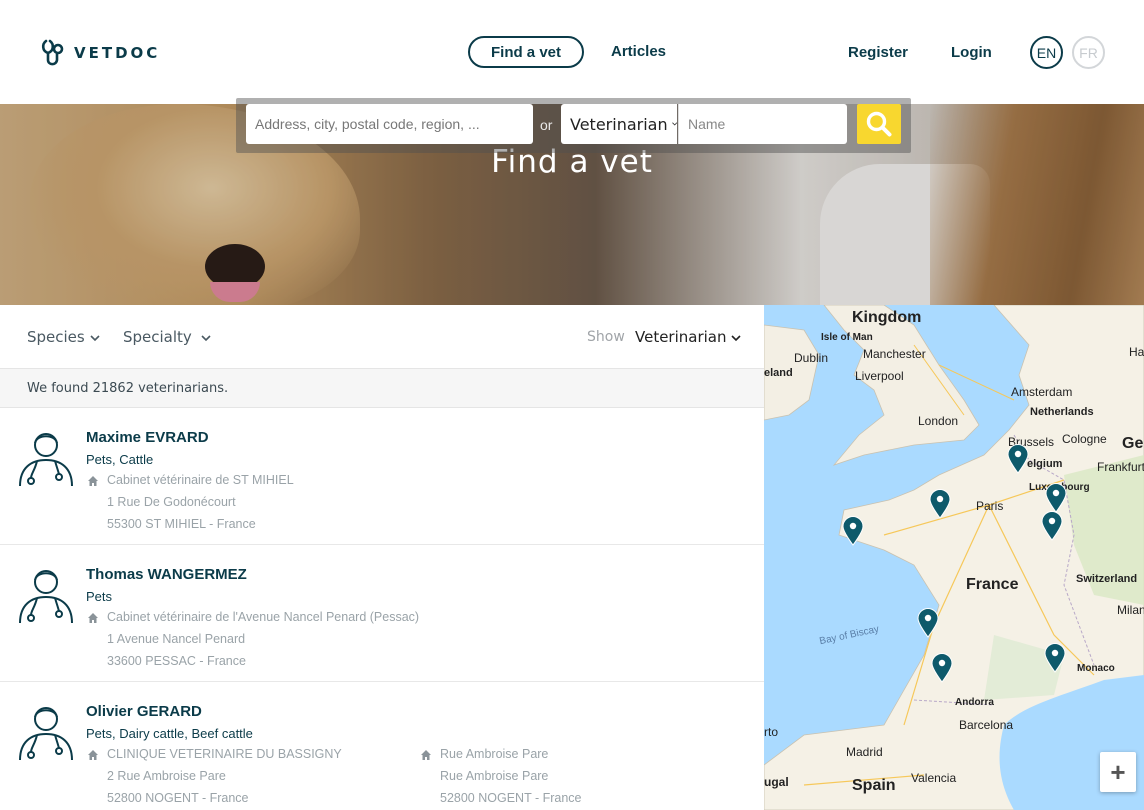 The height and width of the screenshot is (810, 1144). I want to click on map-label-netherlands: Netherlands, so click(1062, 412).